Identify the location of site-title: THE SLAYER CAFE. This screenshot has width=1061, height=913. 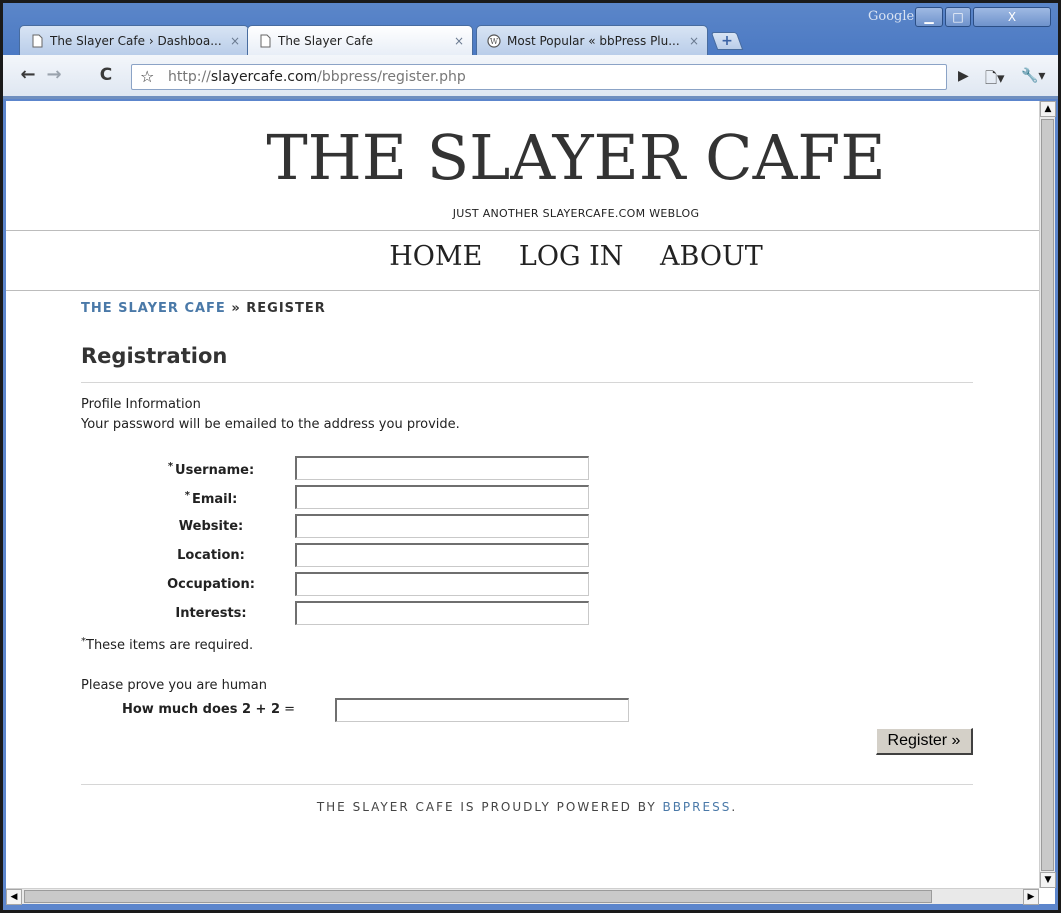
(522, 157).